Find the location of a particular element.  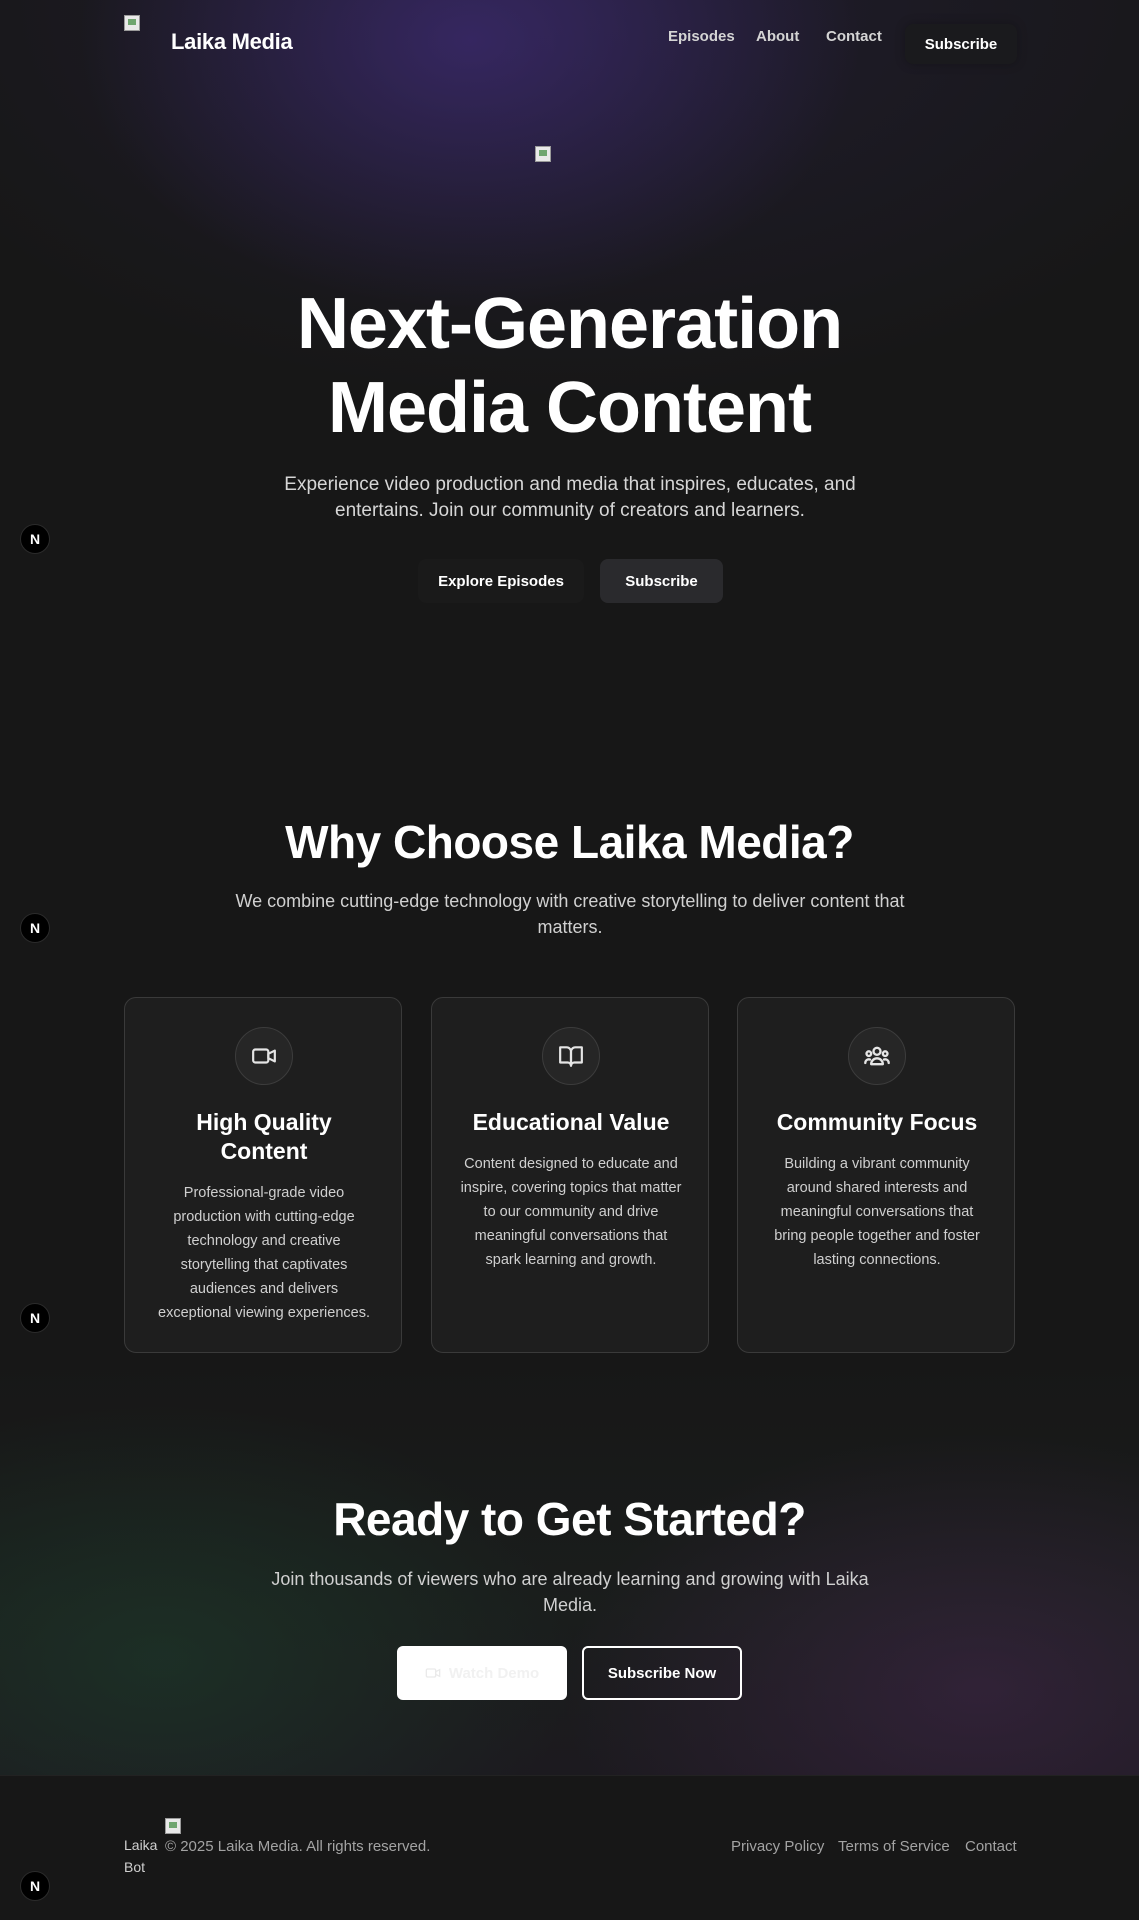

cta-title: Ready to Get Started? is located at coordinates (569, 1519).